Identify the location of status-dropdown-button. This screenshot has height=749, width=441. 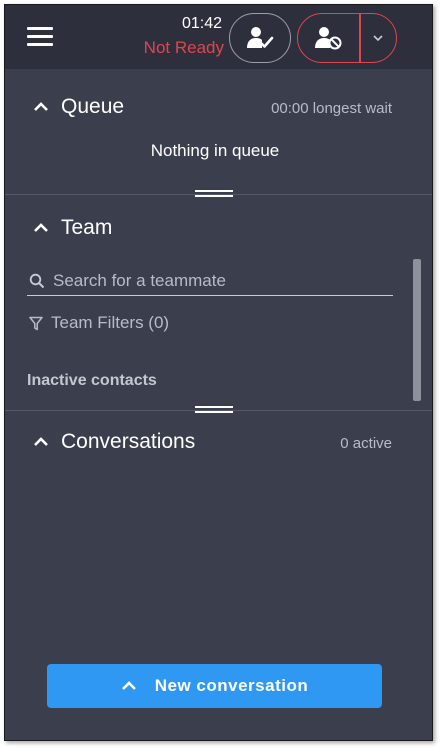
(378, 38).